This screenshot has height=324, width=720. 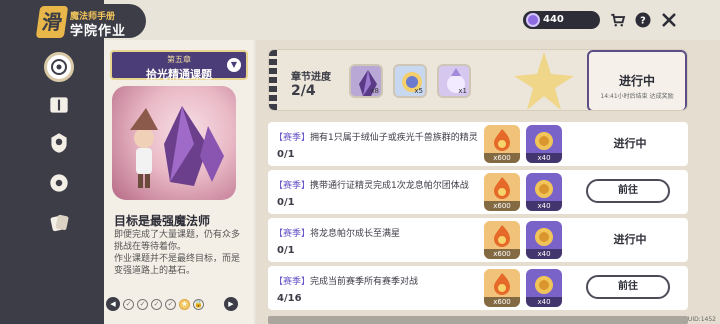 I want to click on step-1: ✓, so click(x=128, y=304).